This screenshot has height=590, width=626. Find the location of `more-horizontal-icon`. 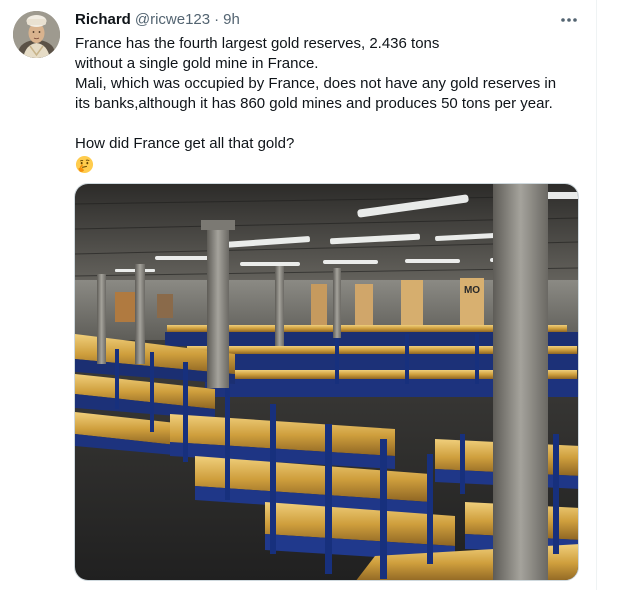

more-horizontal-icon is located at coordinates (569, 20).